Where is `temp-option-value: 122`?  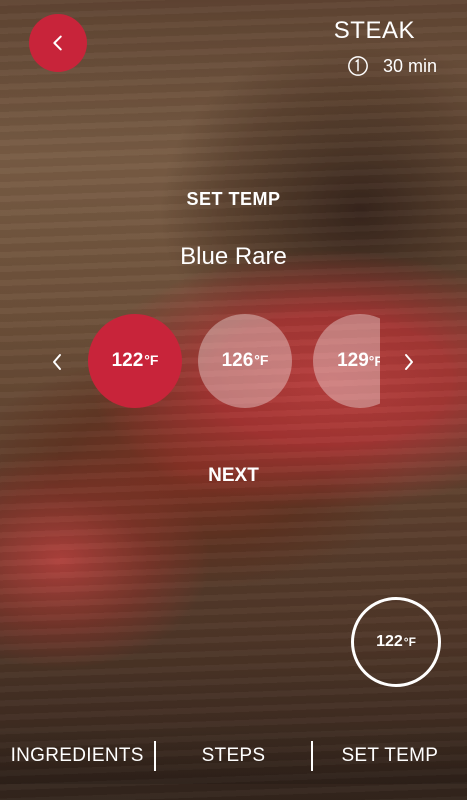 temp-option-value: 122 is located at coordinates (127, 360).